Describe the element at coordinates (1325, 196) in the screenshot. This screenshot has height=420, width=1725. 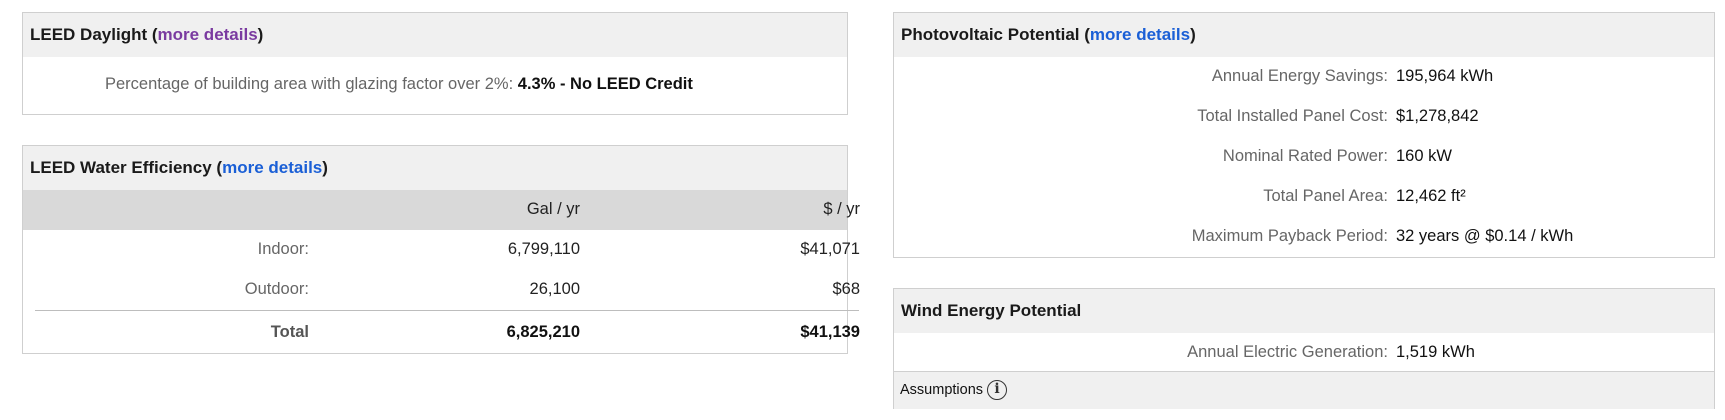
I see `panel-area-label: Total Panel Area:` at that location.